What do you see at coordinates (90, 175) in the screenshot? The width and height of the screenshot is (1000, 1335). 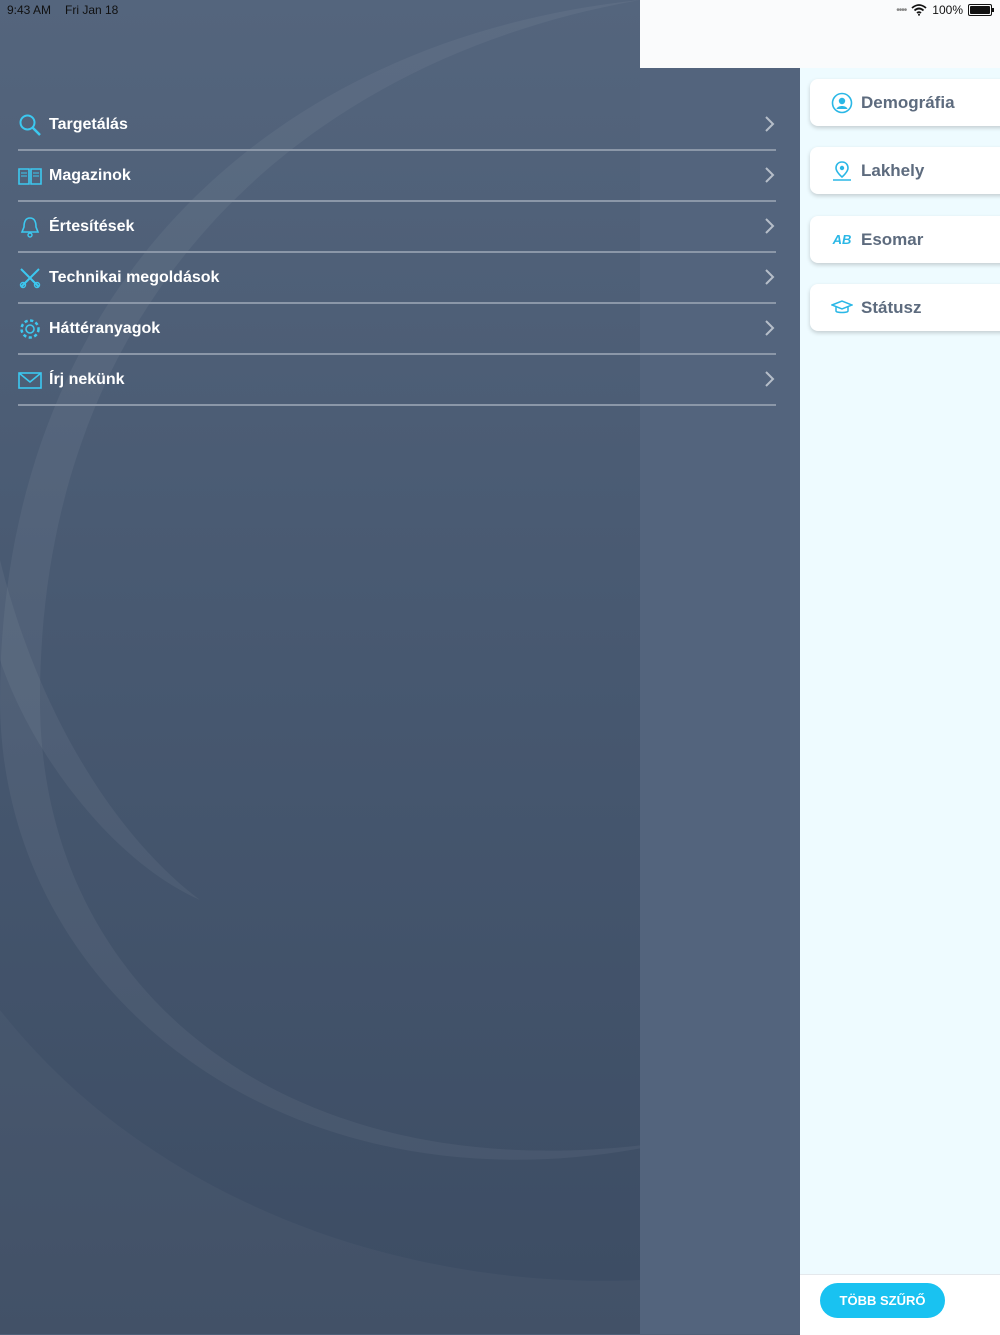 I see `menu-item-label: Magazinok` at bounding box center [90, 175].